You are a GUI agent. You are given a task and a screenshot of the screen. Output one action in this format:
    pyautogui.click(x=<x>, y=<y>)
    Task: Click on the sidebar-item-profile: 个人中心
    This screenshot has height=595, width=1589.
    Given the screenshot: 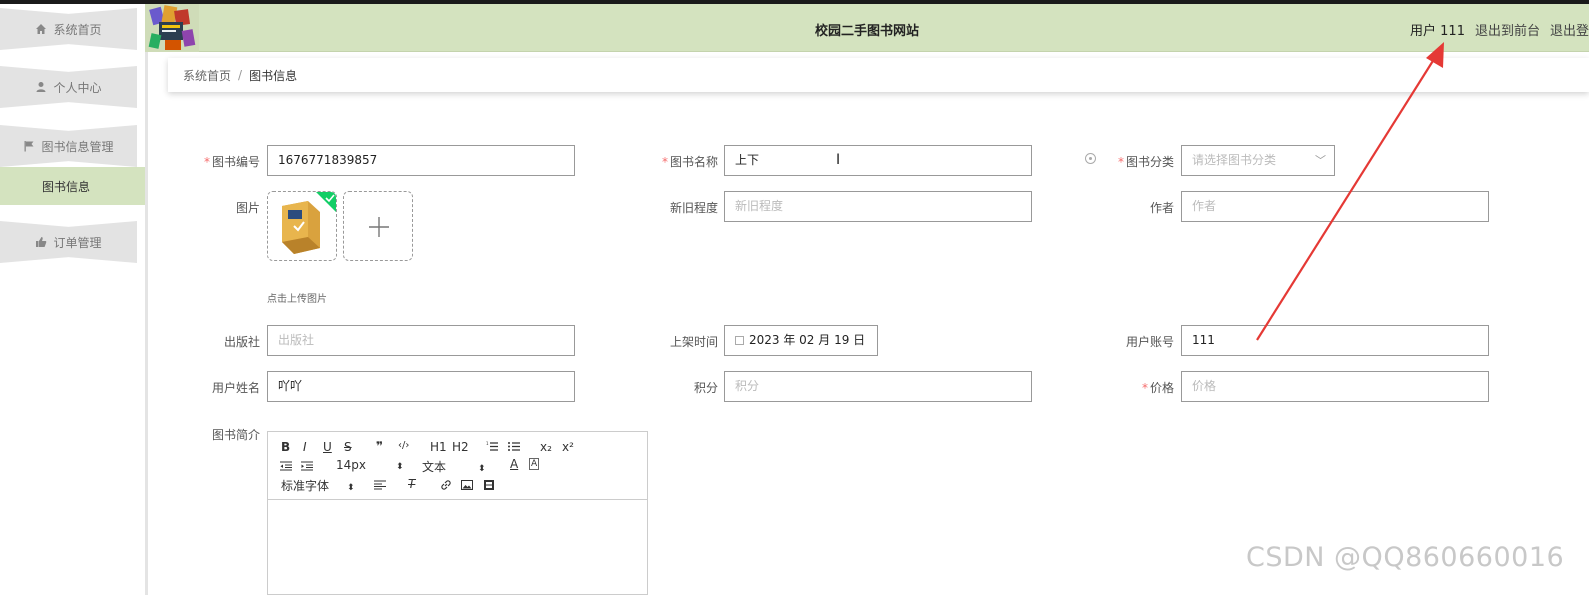 What is the action you would take?
    pyautogui.click(x=68, y=87)
    